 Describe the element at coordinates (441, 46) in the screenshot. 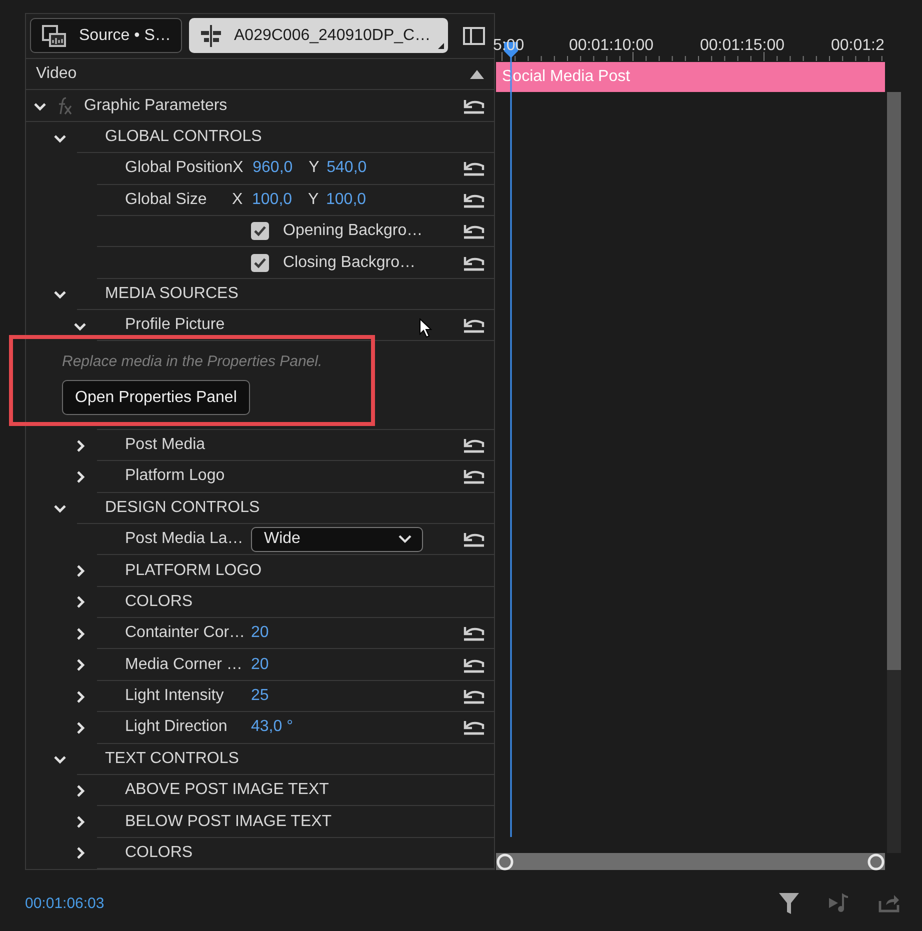

I see `corner-triangle-icon` at that location.